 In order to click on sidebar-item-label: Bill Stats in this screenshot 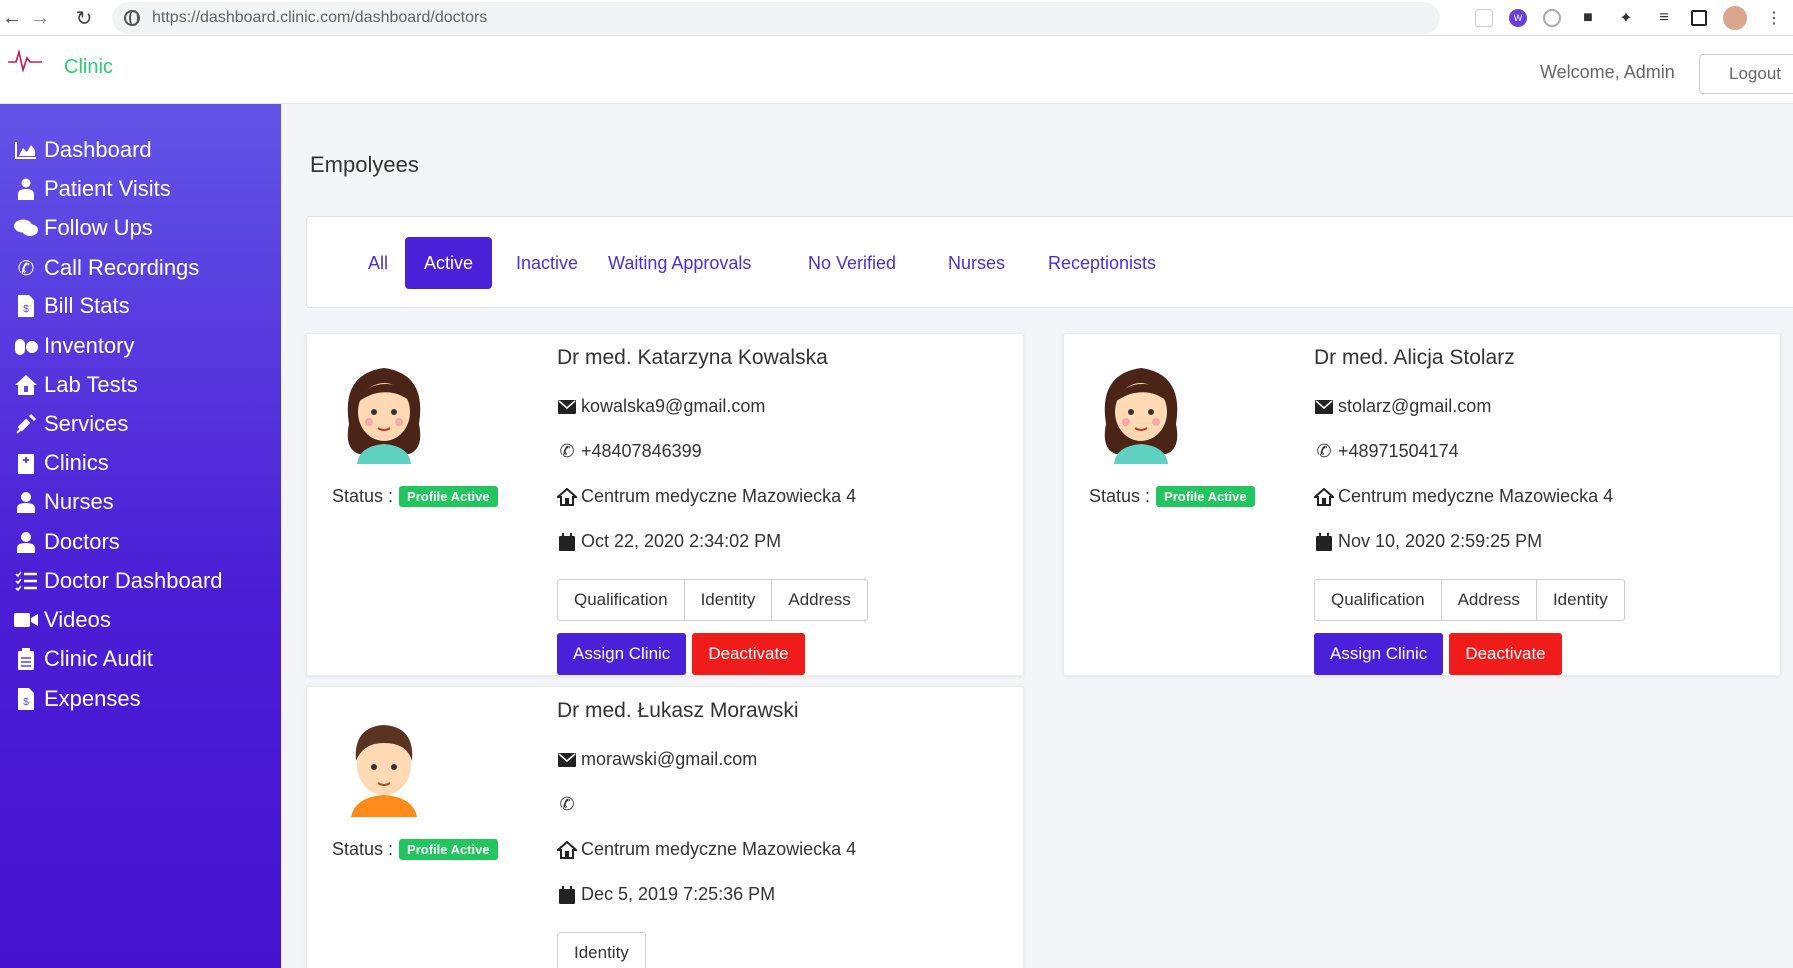, I will do `click(87, 305)`.